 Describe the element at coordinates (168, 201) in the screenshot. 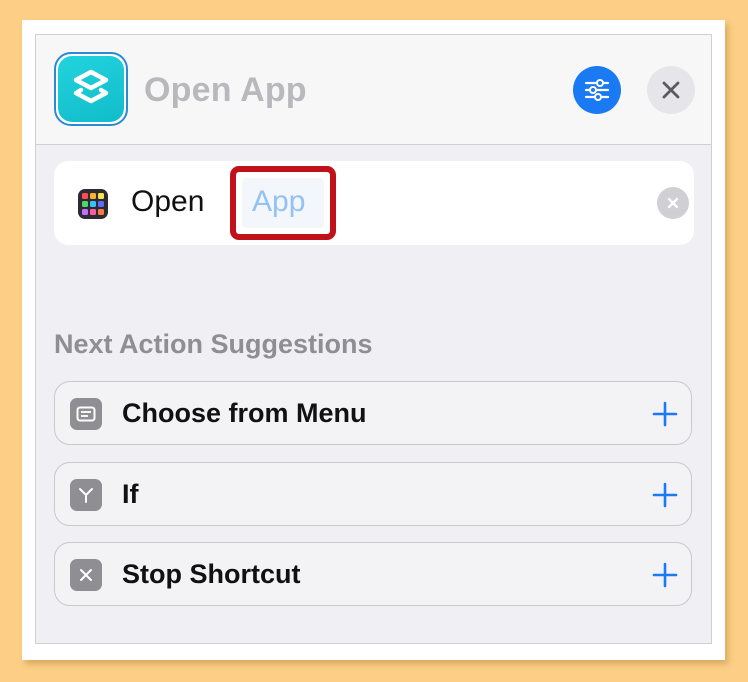

I see `action-verb: Open` at that location.